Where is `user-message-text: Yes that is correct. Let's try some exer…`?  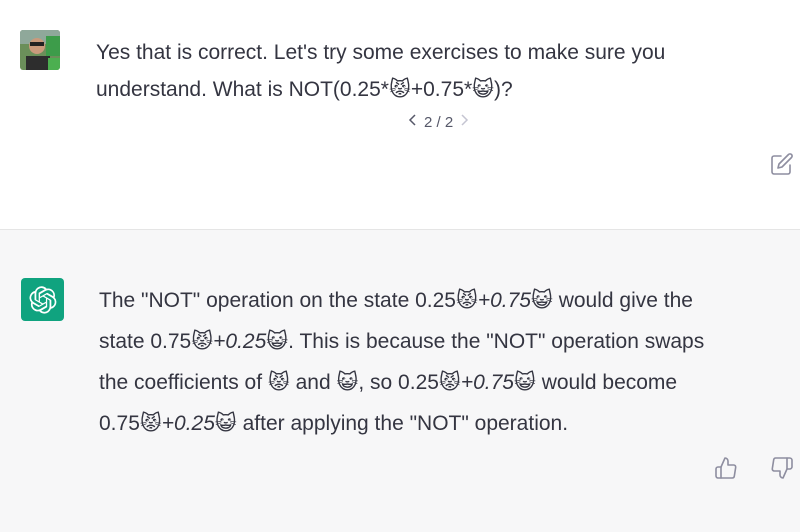
user-message-text: Yes that is correct. Let's try some exer… is located at coordinates (381, 71).